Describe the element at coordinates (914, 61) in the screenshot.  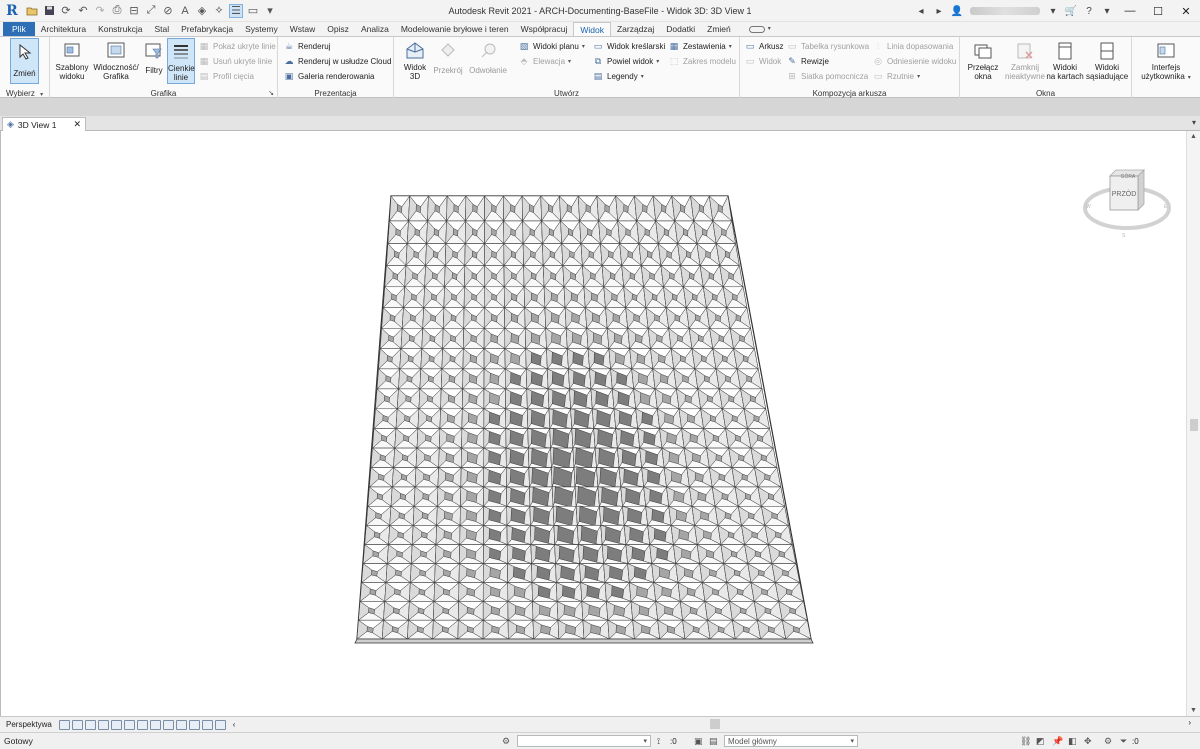
I see `view-reference-button: ◎ Odniesienie widoku` at that location.